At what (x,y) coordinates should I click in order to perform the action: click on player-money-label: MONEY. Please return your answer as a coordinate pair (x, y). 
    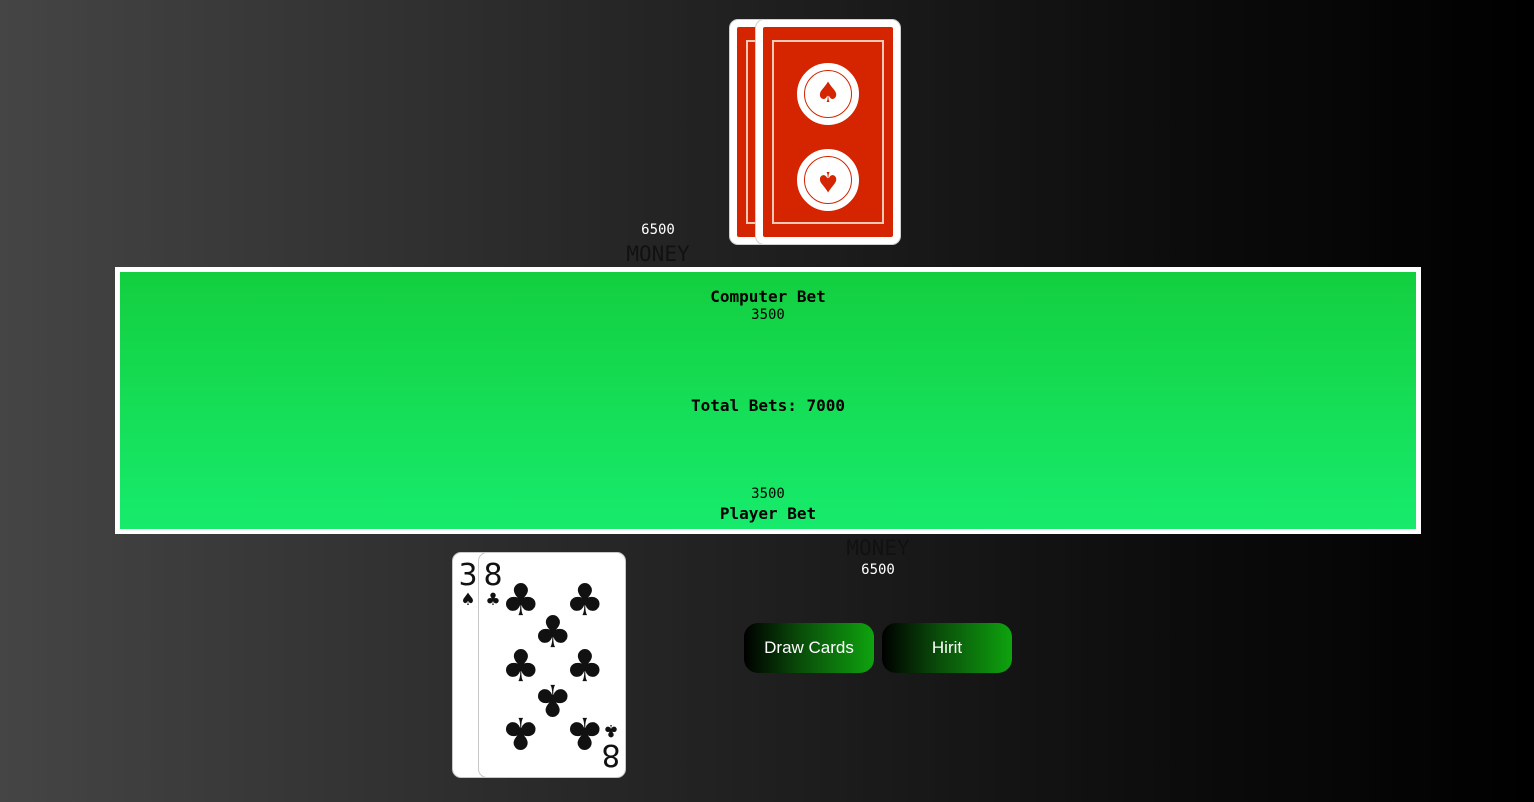
    Looking at the image, I should click on (878, 548).